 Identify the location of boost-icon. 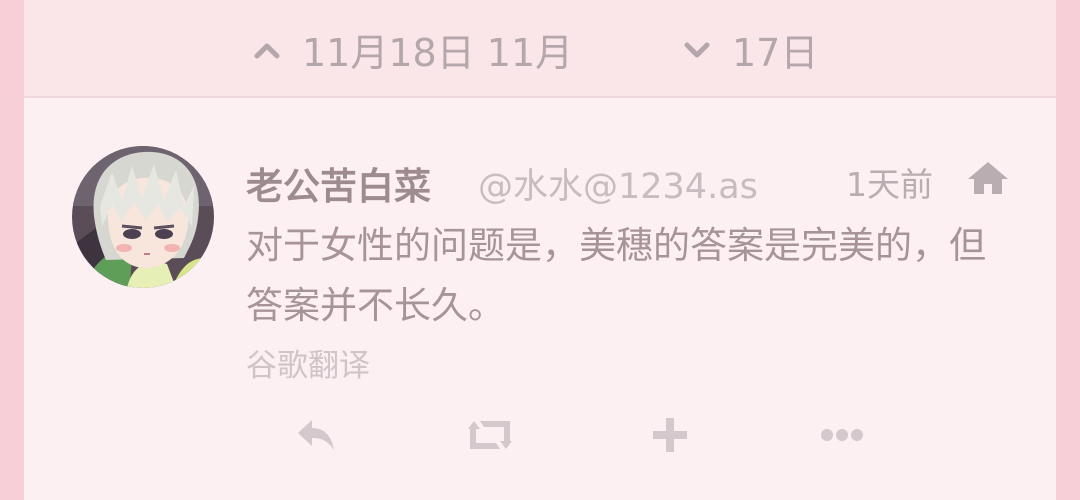
(490, 435).